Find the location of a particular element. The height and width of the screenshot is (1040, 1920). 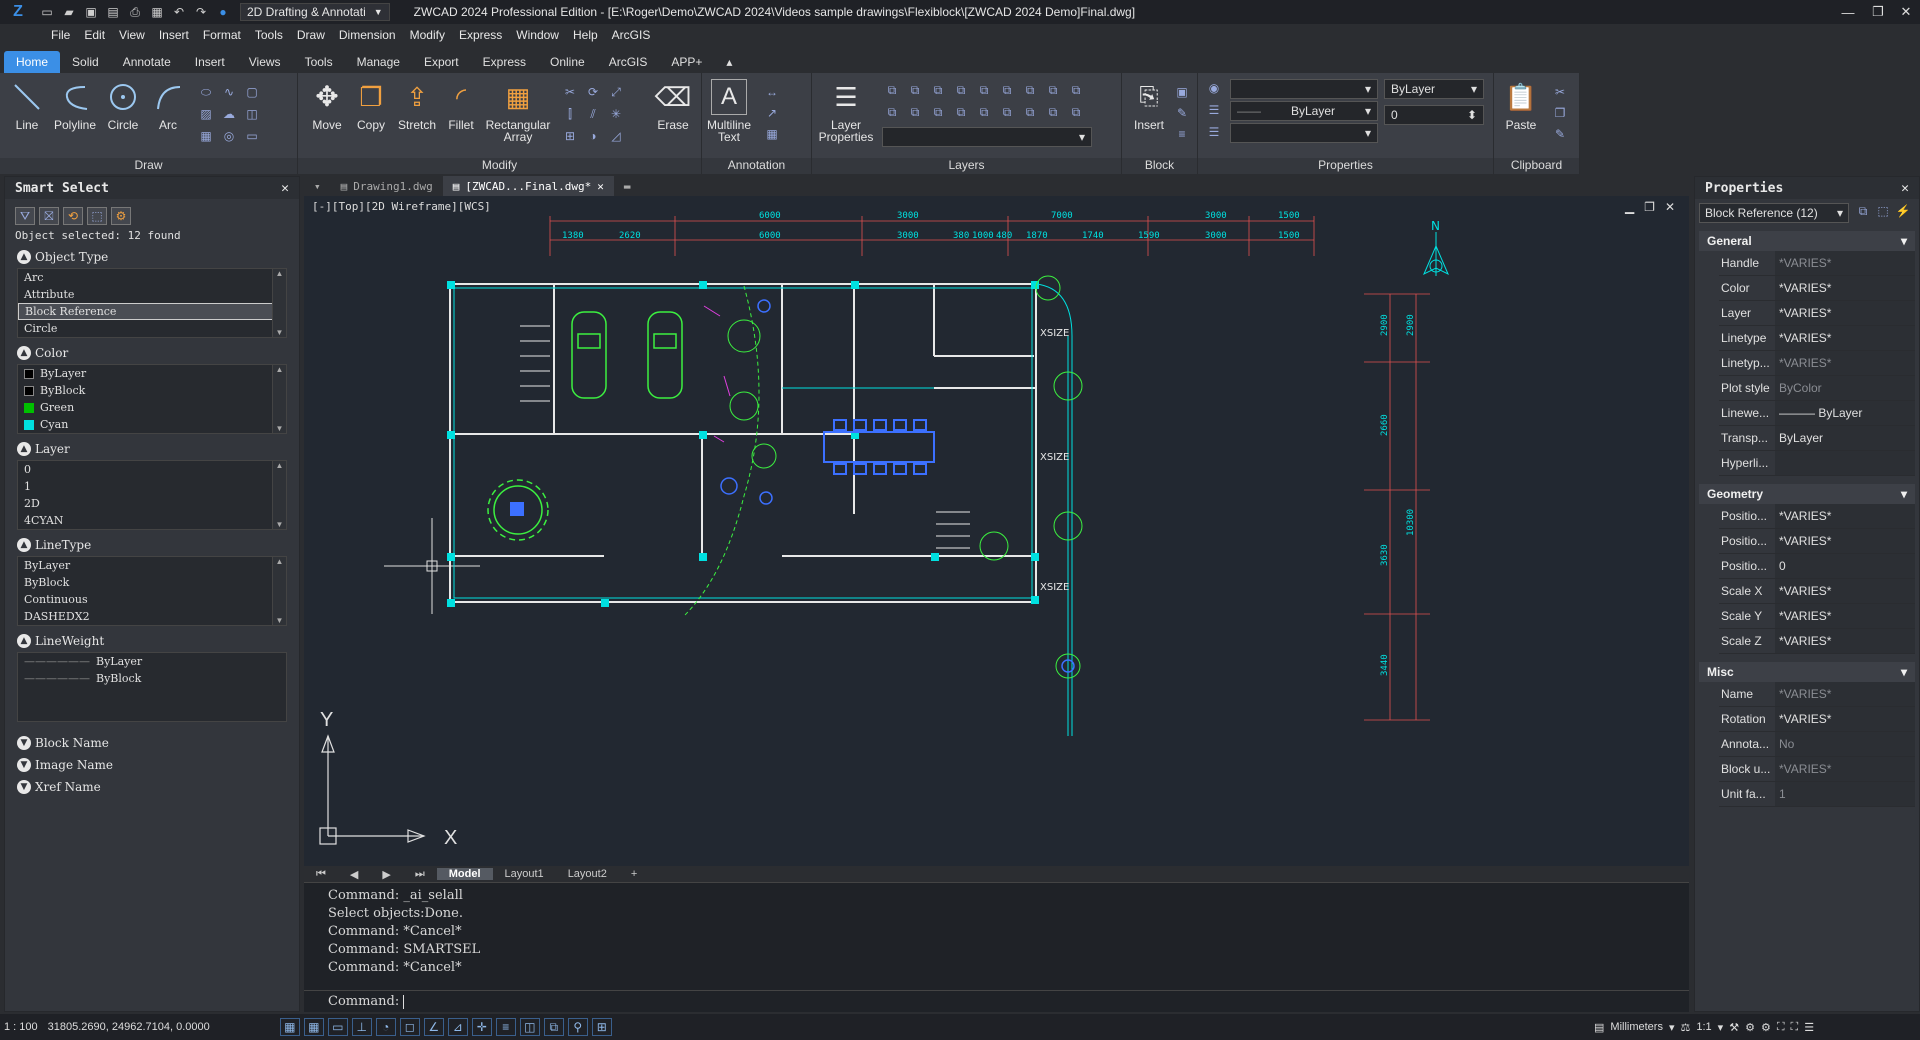

otrack-icon: ∠ is located at coordinates (433, 1027).